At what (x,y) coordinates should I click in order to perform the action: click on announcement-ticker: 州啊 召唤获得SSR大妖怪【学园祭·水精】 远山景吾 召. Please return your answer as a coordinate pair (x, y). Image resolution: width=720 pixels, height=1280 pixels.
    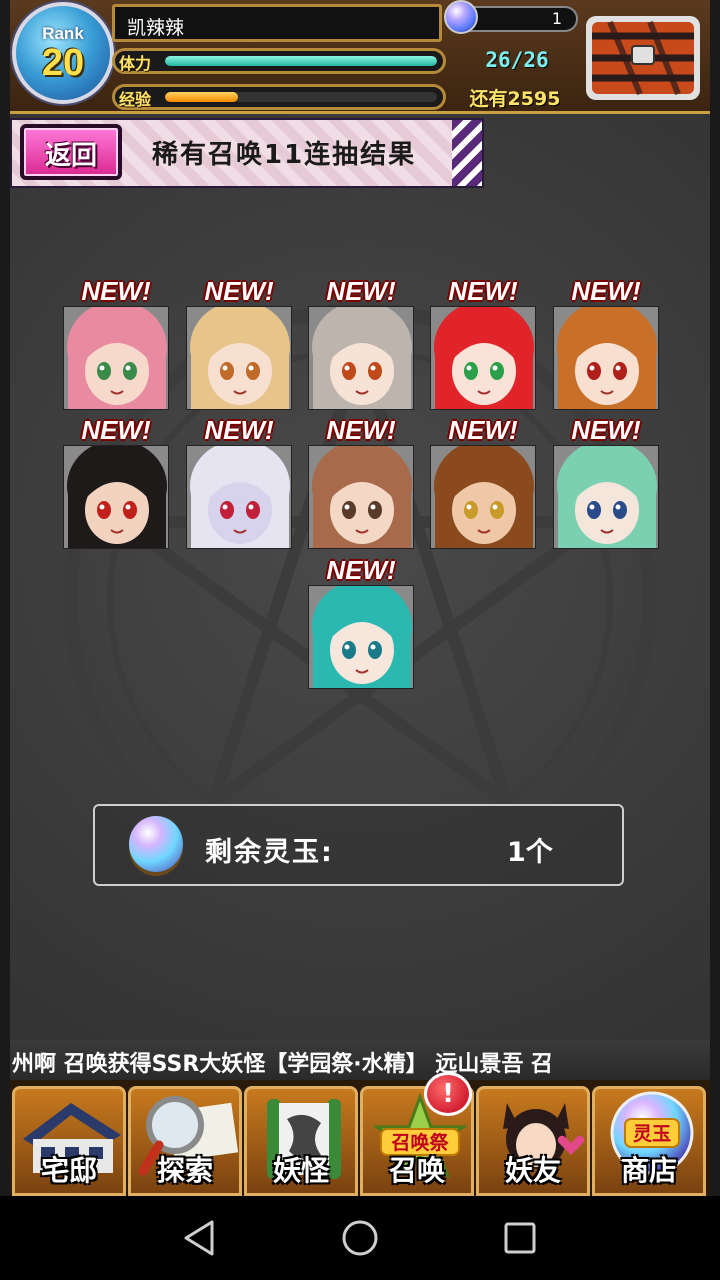
    Looking at the image, I should click on (360, 1060).